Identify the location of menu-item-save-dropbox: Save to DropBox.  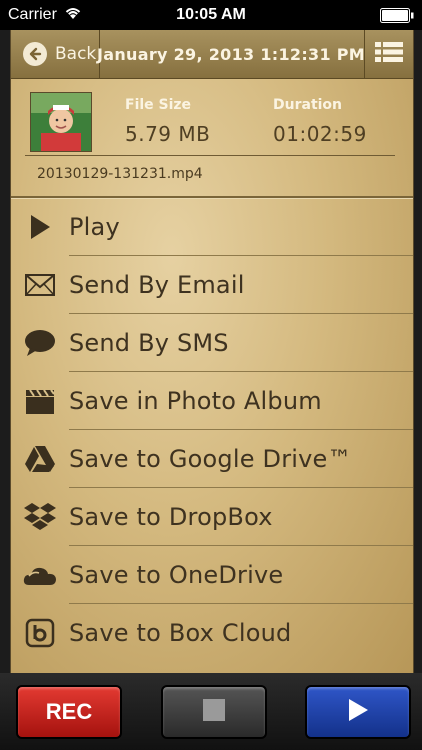
(212, 517).